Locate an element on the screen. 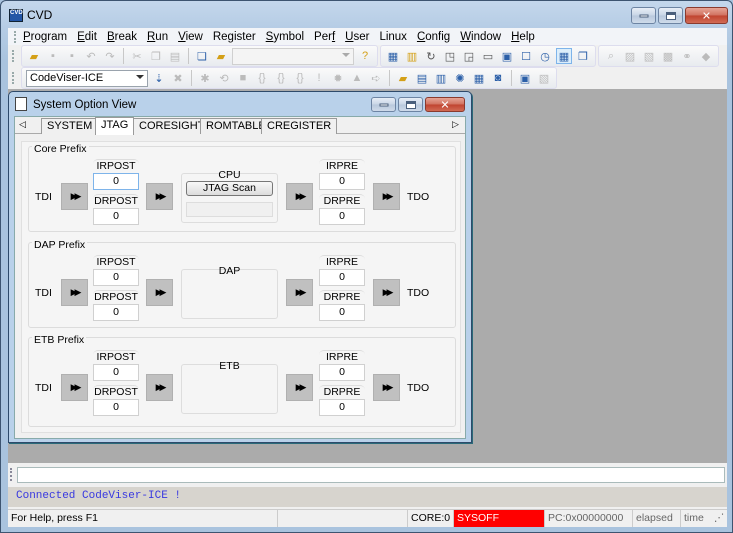  tab-cregister: CREGISTER is located at coordinates (299, 126).